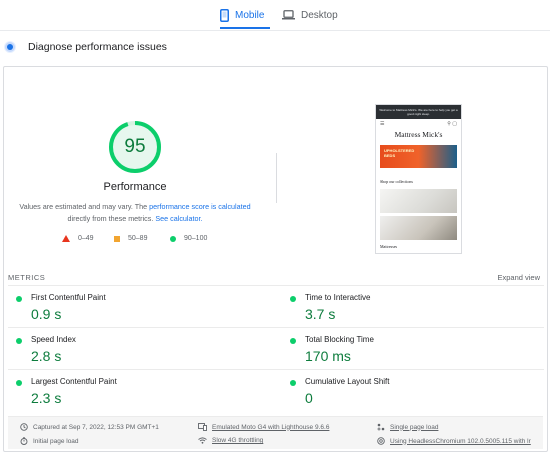 Image resolution: width=550 pixels, height=455 pixels. Describe the element at coordinates (271, 427) in the screenshot. I see `device-info-text: Emulated Moto G4 with Lighthouse 9.6.6` at that location.